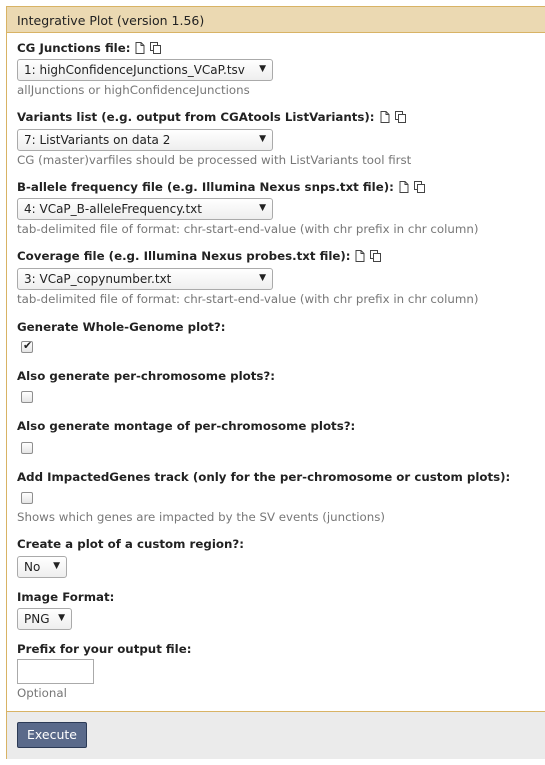  What do you see at coordinates (27, 397) in the screenshot?
I see `per-chromosome-checkbox` at bounding box center [27, 397].